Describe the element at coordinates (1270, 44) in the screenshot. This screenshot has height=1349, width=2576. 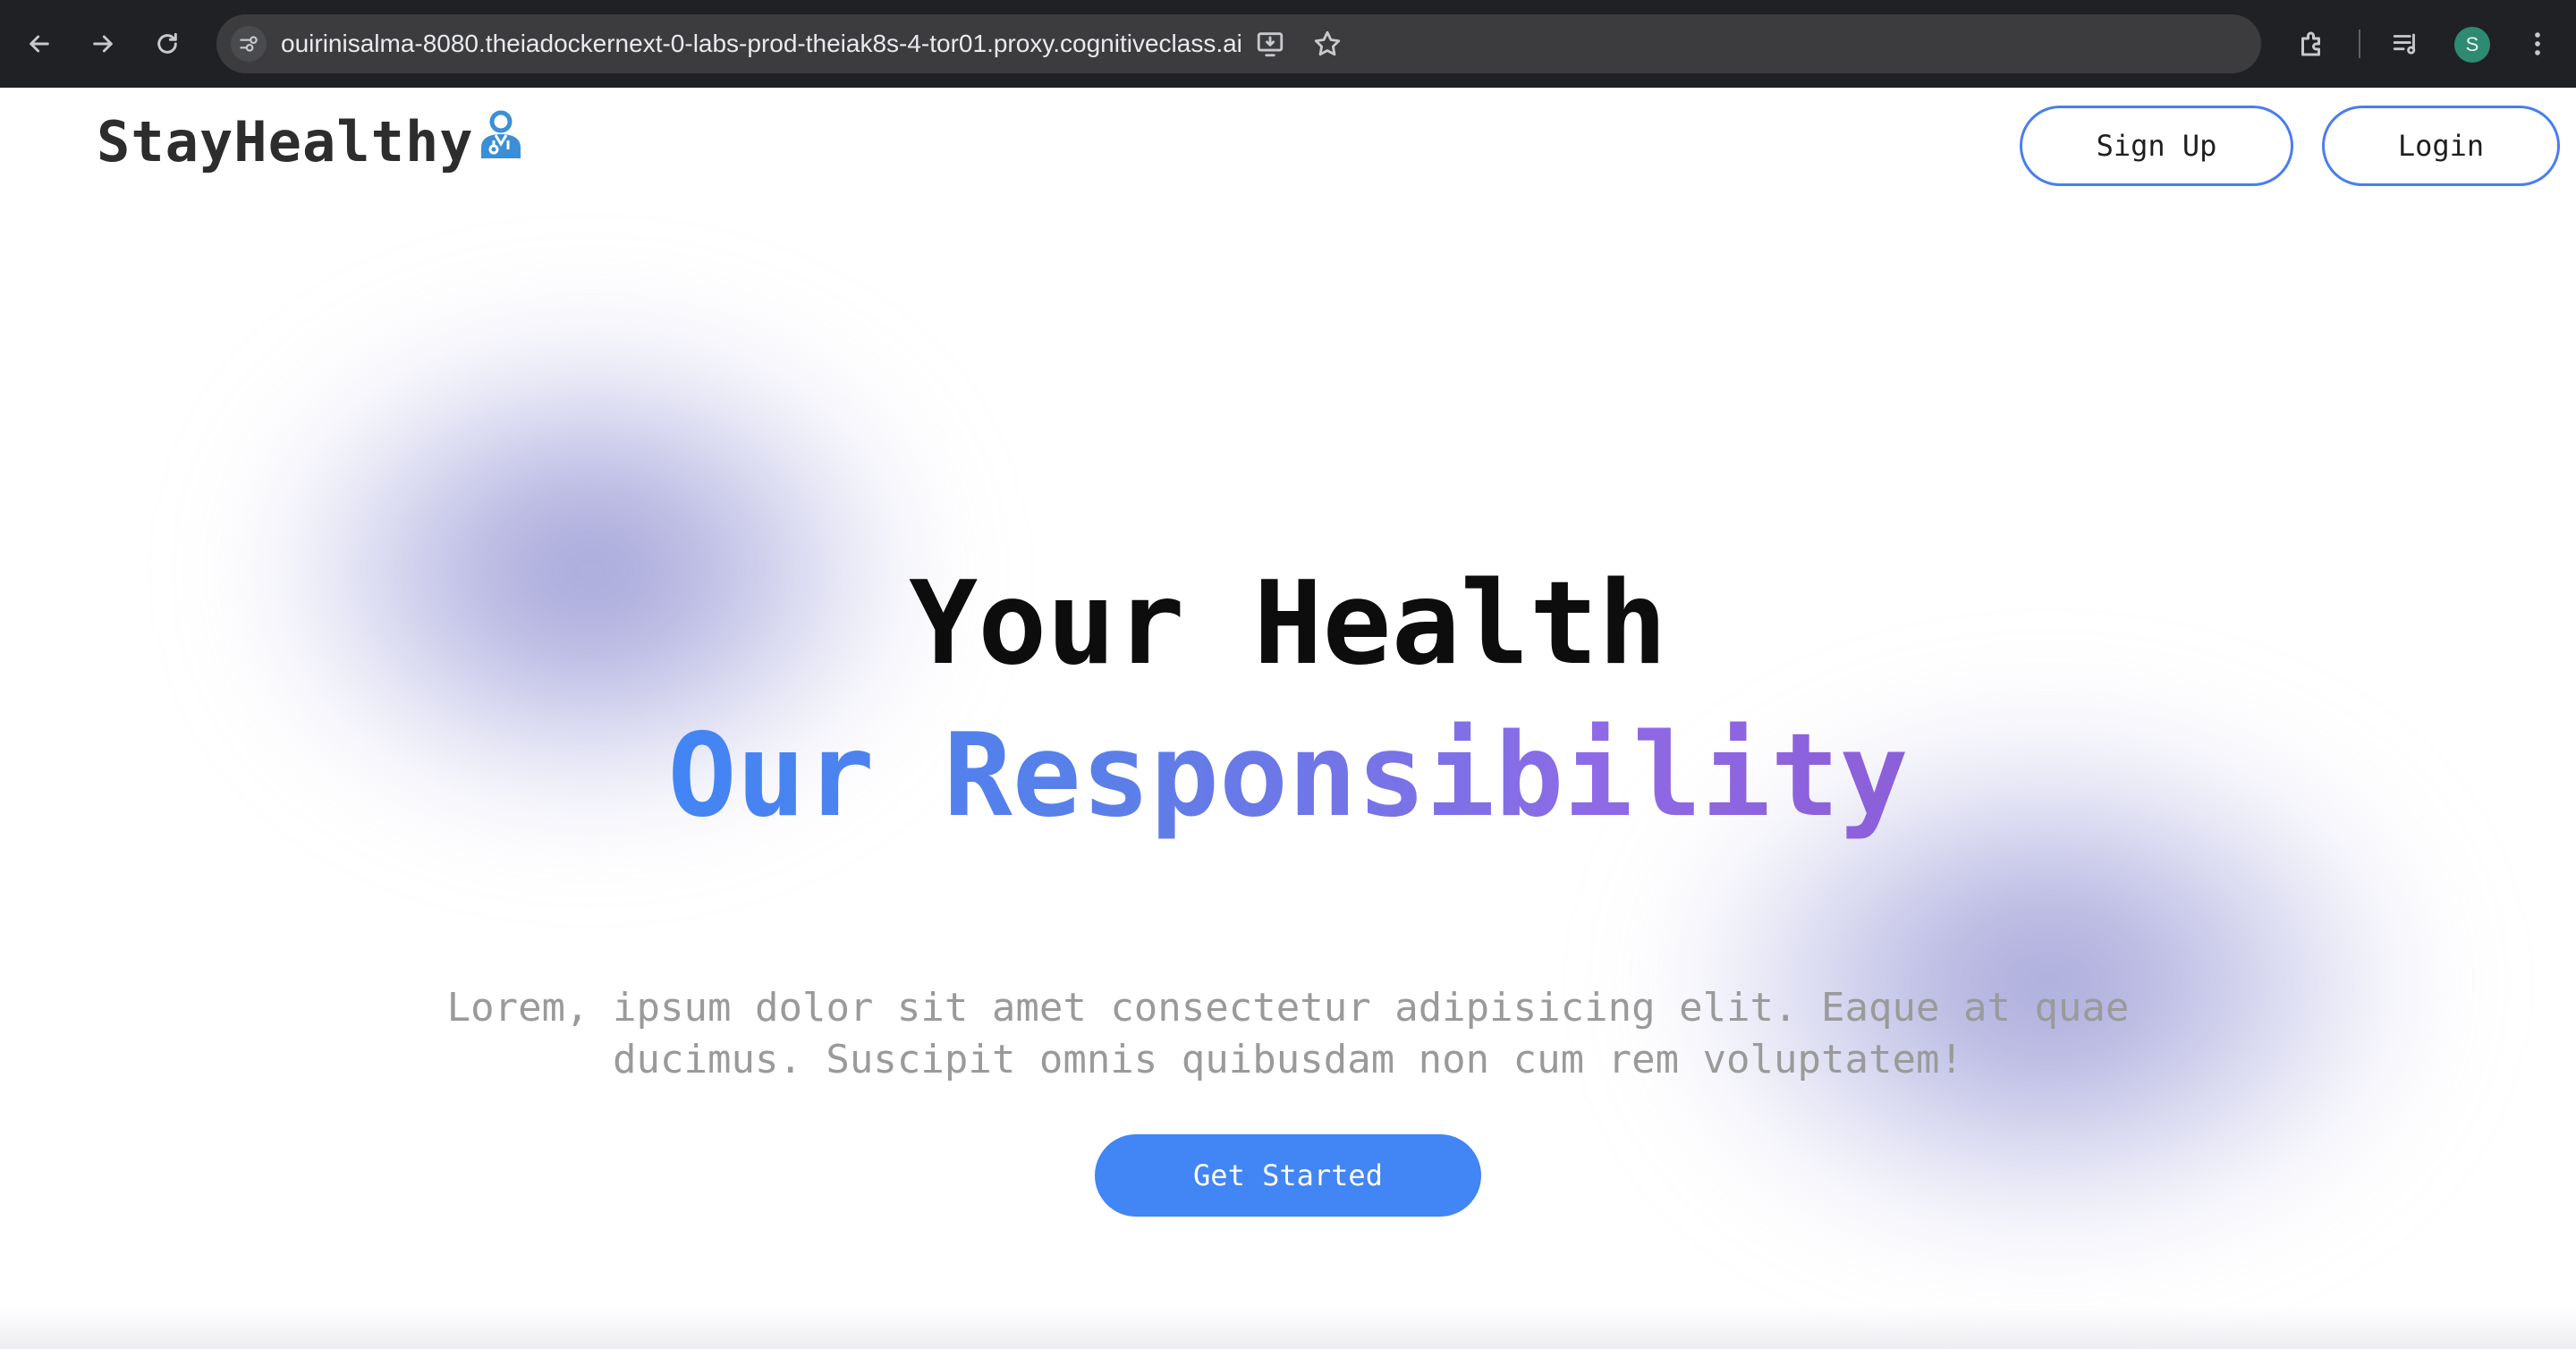
I see `install-app-icon` at that location.